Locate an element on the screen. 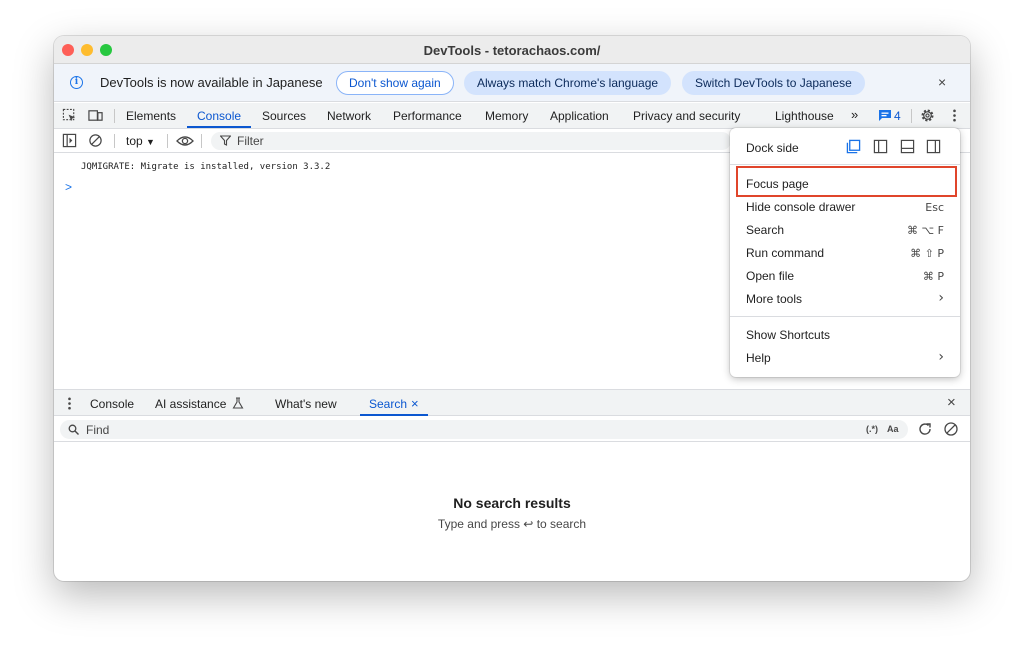  search-find-input is located at coordinates (484, 429).